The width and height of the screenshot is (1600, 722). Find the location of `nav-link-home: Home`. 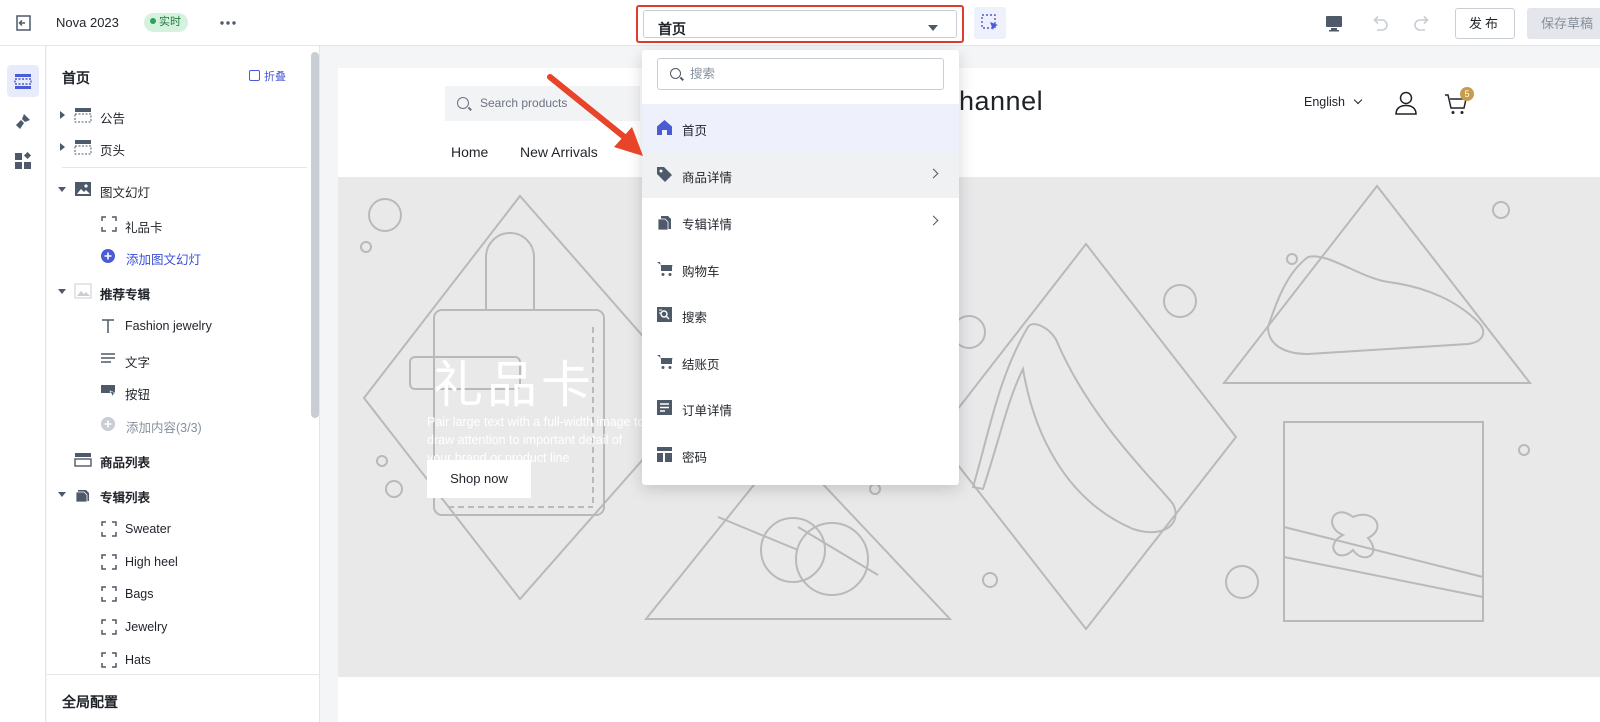

nav-link-home: Home is located at coordinates (469, 152).